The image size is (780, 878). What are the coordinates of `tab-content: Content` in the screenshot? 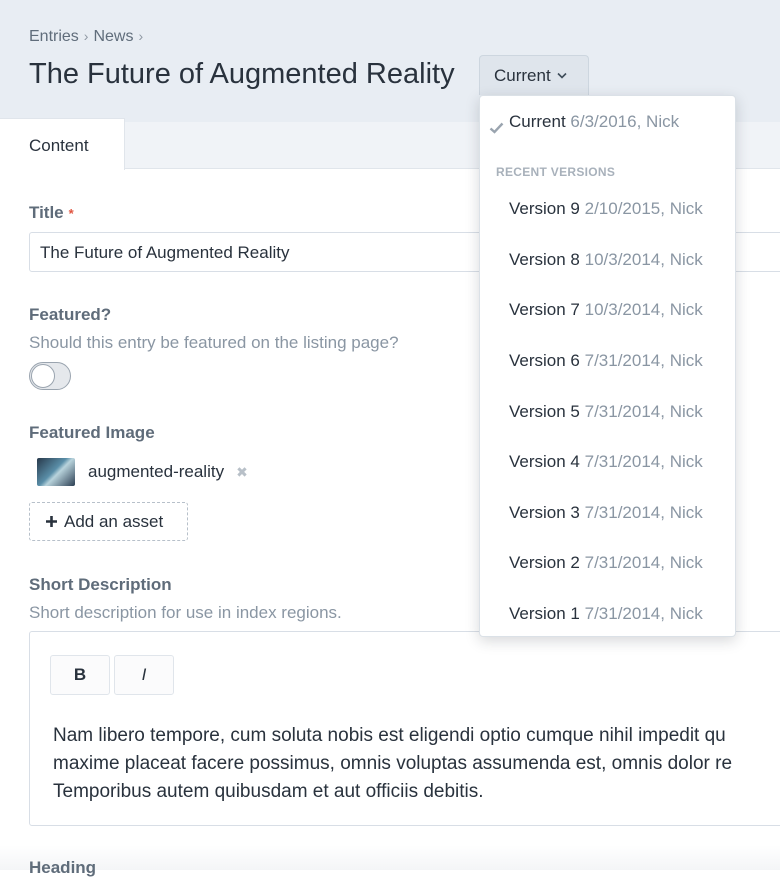 It's located at (62, 144).